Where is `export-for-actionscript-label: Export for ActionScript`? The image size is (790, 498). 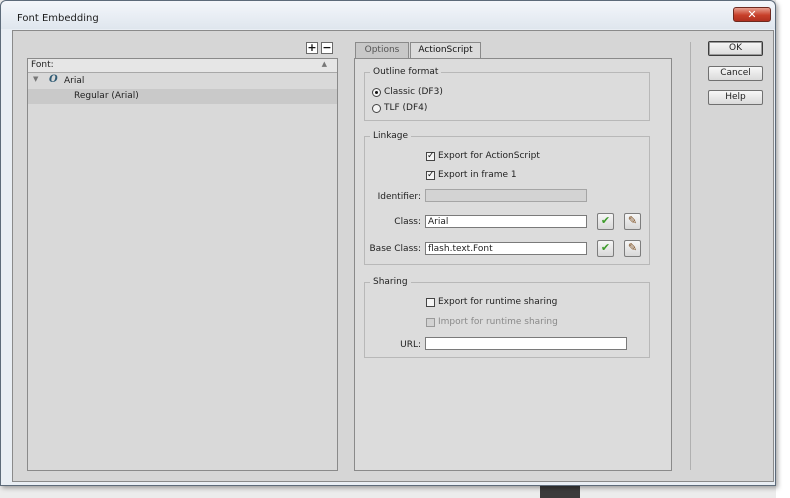
export-for-actionscript-label: Export for ActionScript is located at coordinates (489, 156).